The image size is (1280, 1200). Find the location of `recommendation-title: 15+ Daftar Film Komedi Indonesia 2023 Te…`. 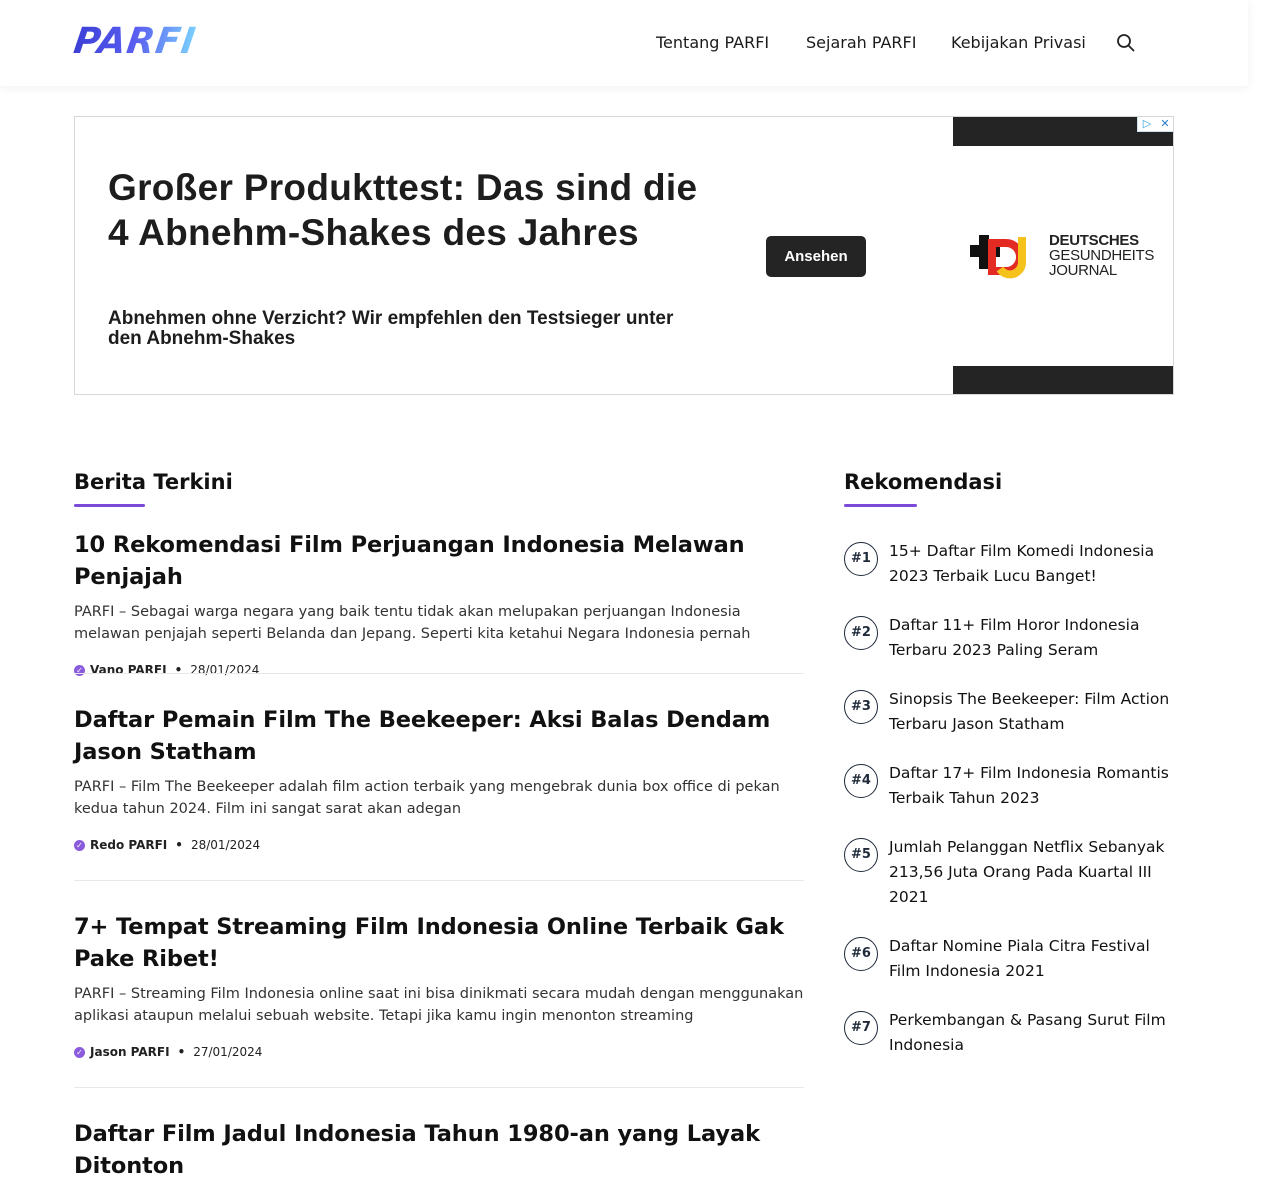

recommendation-title: 15+ Daftar Film Komedi Indonesia 2023 Te… is located at coordinates (1031, 564).